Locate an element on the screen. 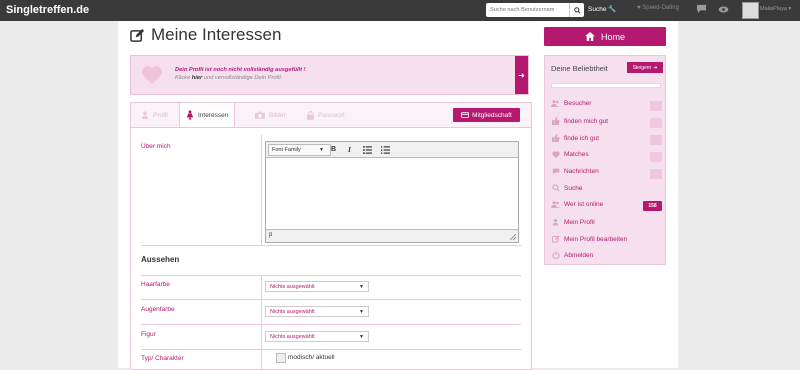 This screenshot has width=800, height=370. about-editor: Font Family ▼ B I p is located at coordinates (392, 192).